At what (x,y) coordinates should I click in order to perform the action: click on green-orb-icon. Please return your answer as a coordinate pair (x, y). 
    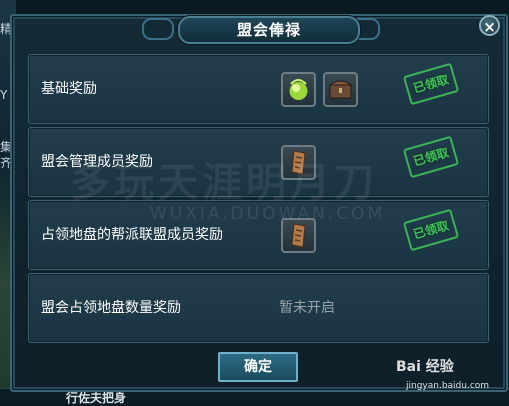
    Looking at the image, I should click on (298, 89).